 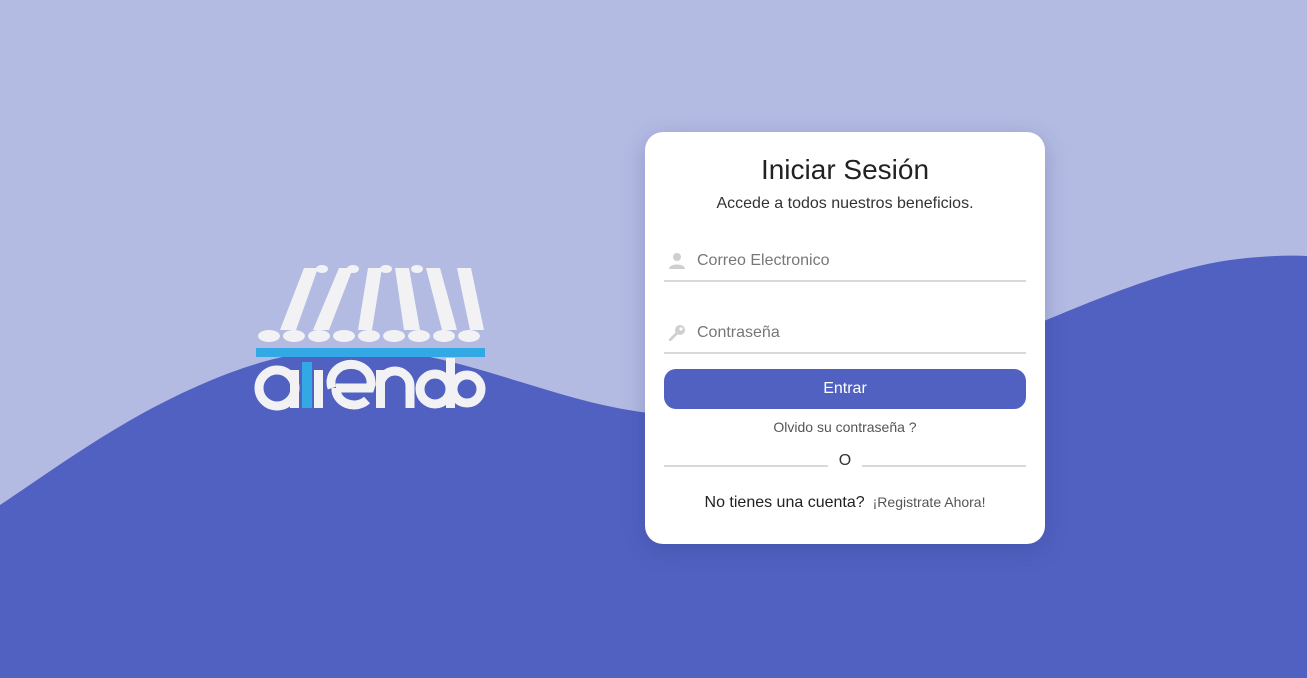 What do you see at coordinates (784, 502) in the screenshot?
I see `signup-question: No tienes una cuenta?` at bounding box center [784, 502].